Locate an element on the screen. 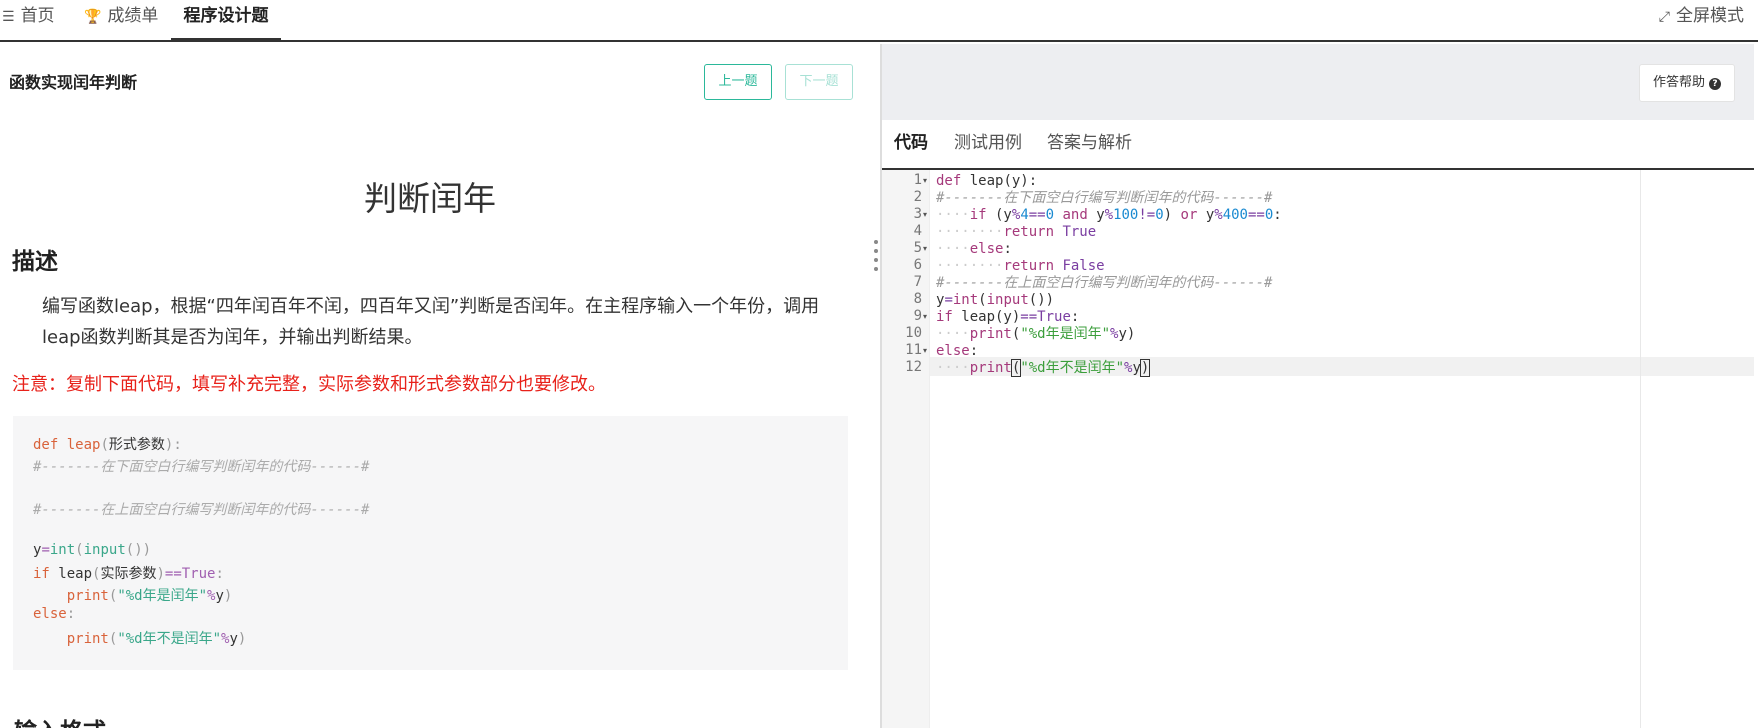 The width and height of the screenshot is (1758, 728). expand-icon: ⤢ is located at coordinates (1664, 17).